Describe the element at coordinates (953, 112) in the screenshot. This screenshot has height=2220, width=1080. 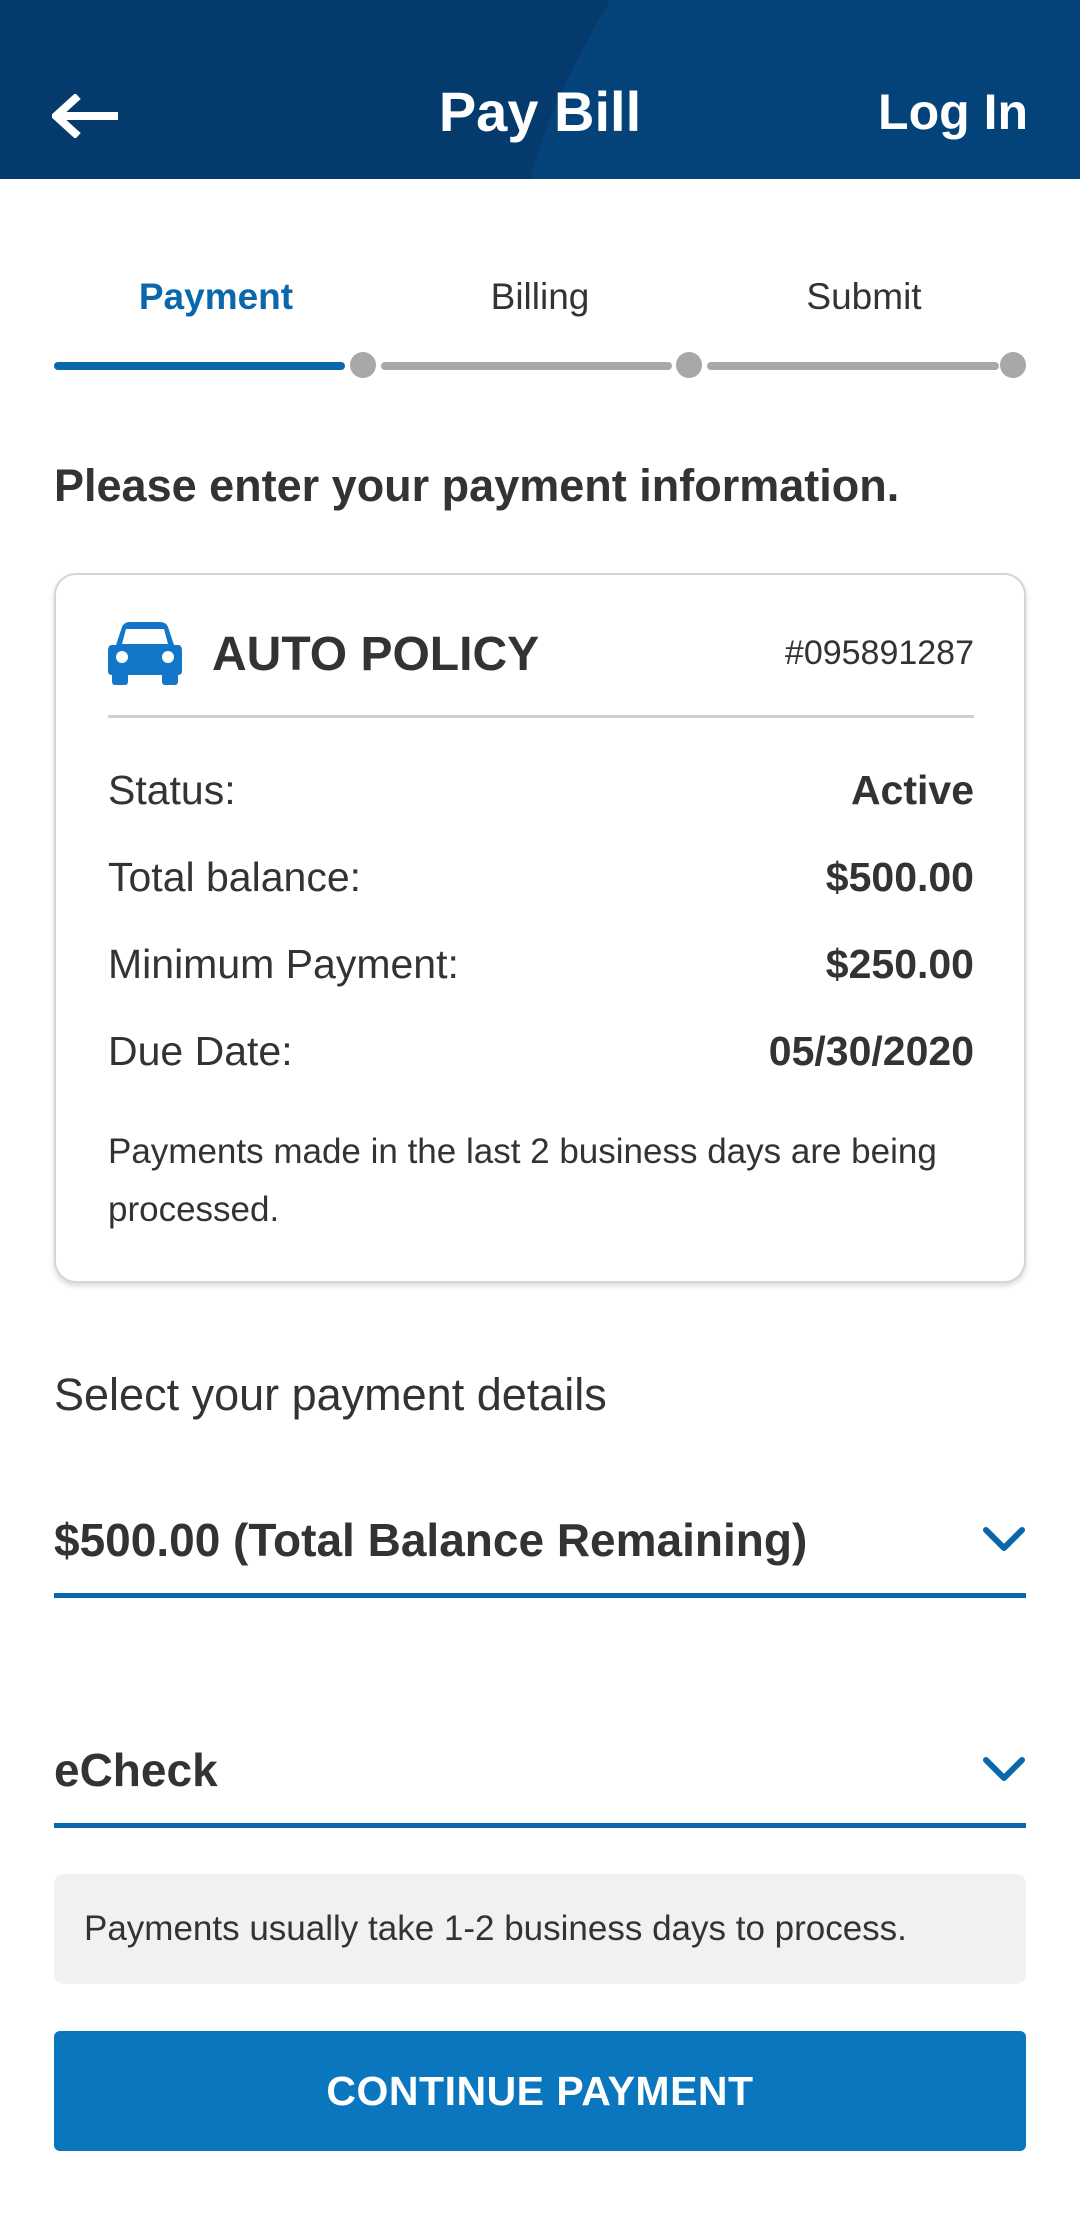
I see `login-button: Log In` at that location.